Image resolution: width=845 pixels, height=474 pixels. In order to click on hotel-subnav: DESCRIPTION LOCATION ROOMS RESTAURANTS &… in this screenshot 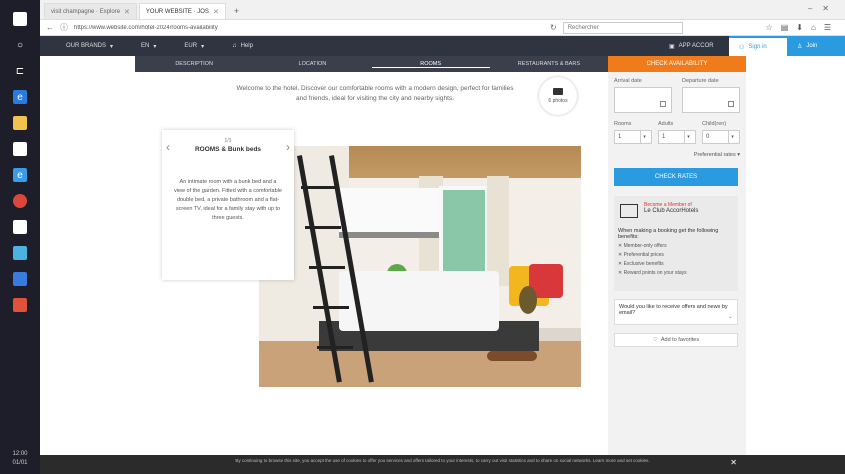, I will do `click(371, 64)`.